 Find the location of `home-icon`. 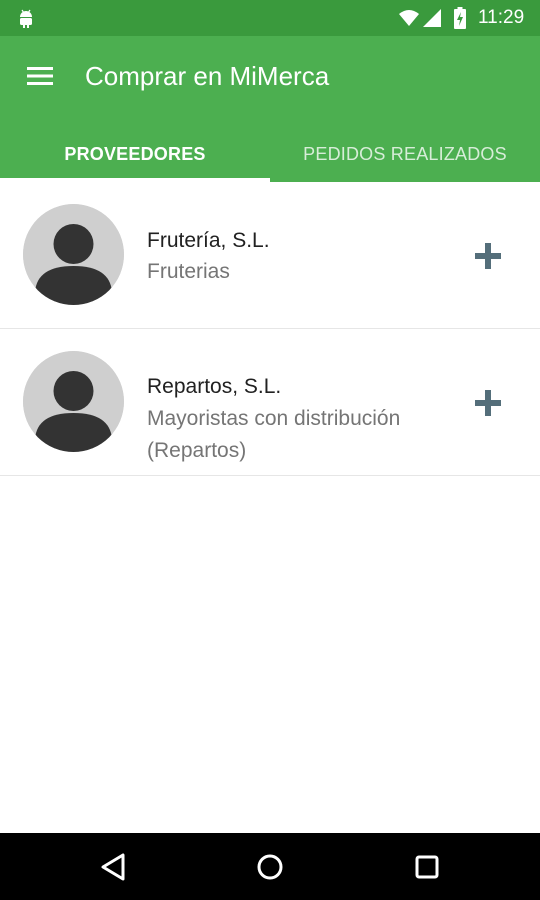

home-icon is located at coordinates (270, 867).